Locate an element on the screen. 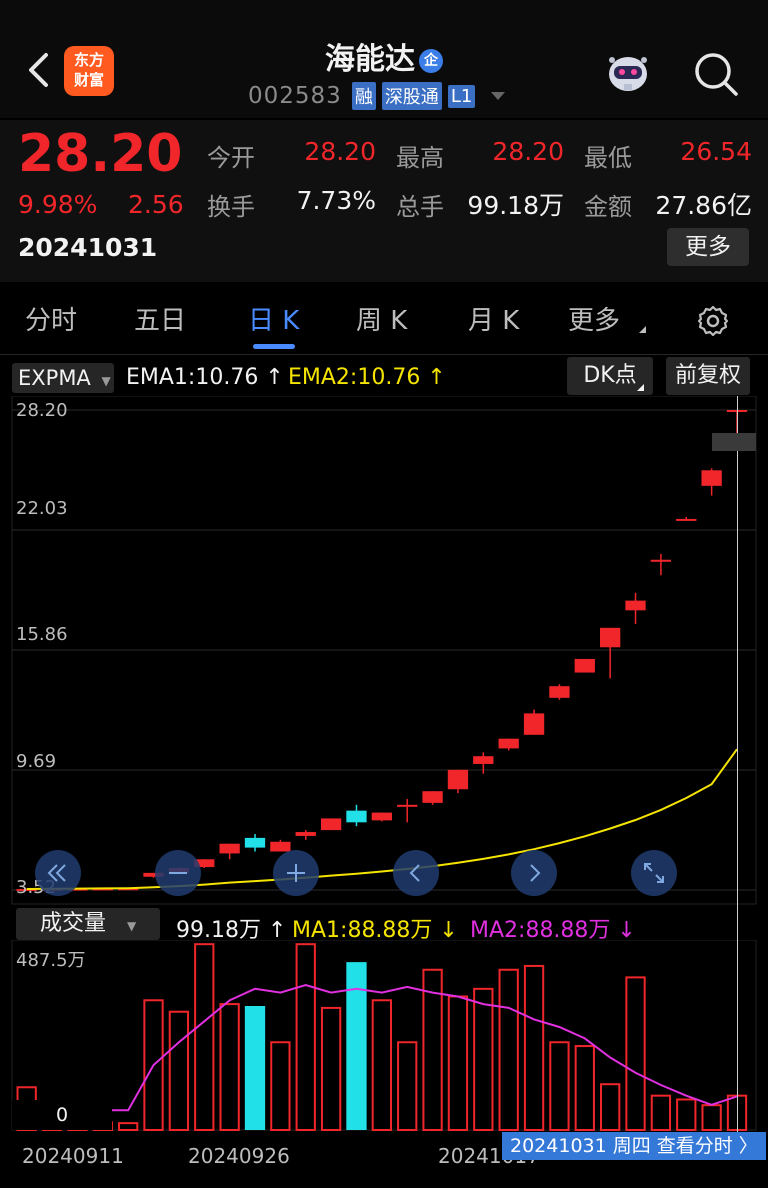 This screenshot has height=1188, width=768. qi-badge: 企 is located at coordinates (431, 60).